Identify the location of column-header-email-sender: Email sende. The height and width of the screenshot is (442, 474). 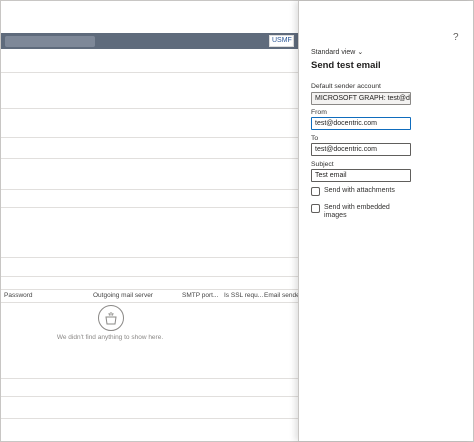
(282, 295).